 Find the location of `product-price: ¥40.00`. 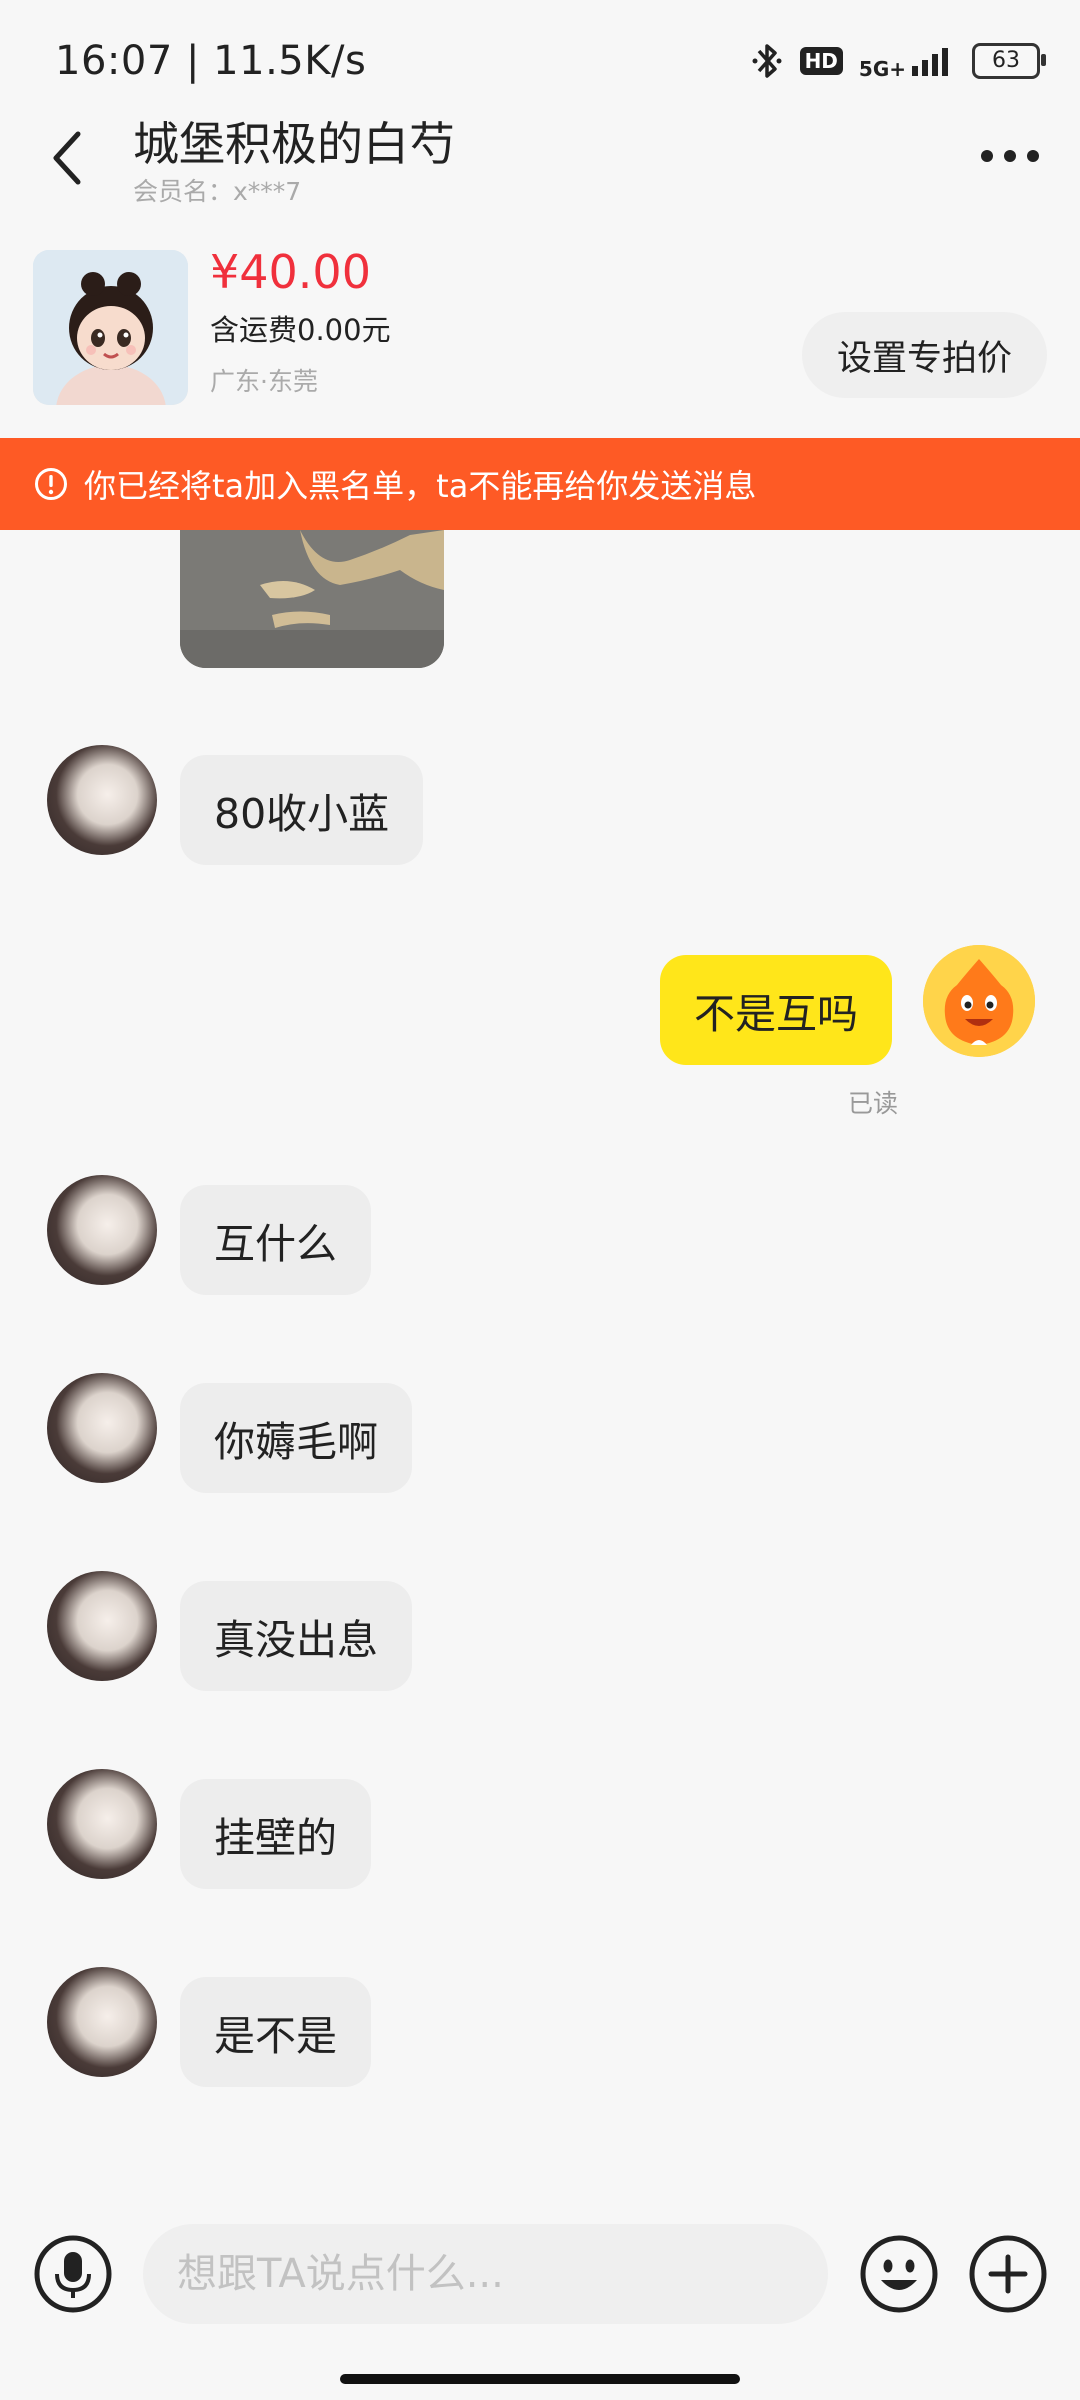

product-price: ¥40.00 is located at coordinates (290, 272).